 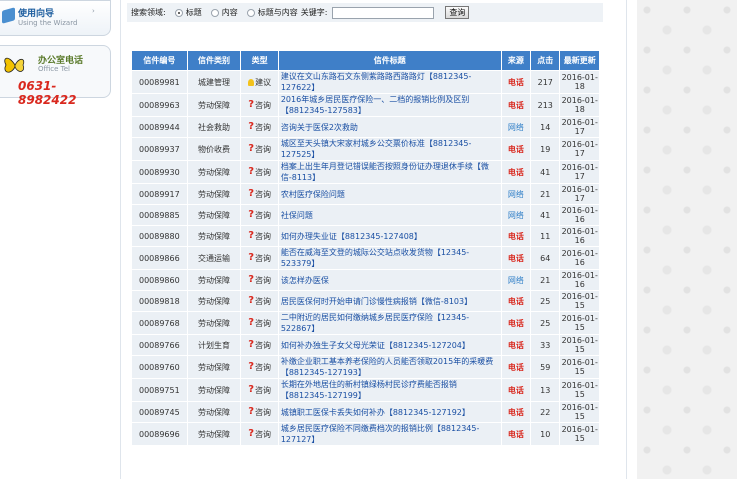 I want to click on butterfly-icon, so click(x=14, y=65).